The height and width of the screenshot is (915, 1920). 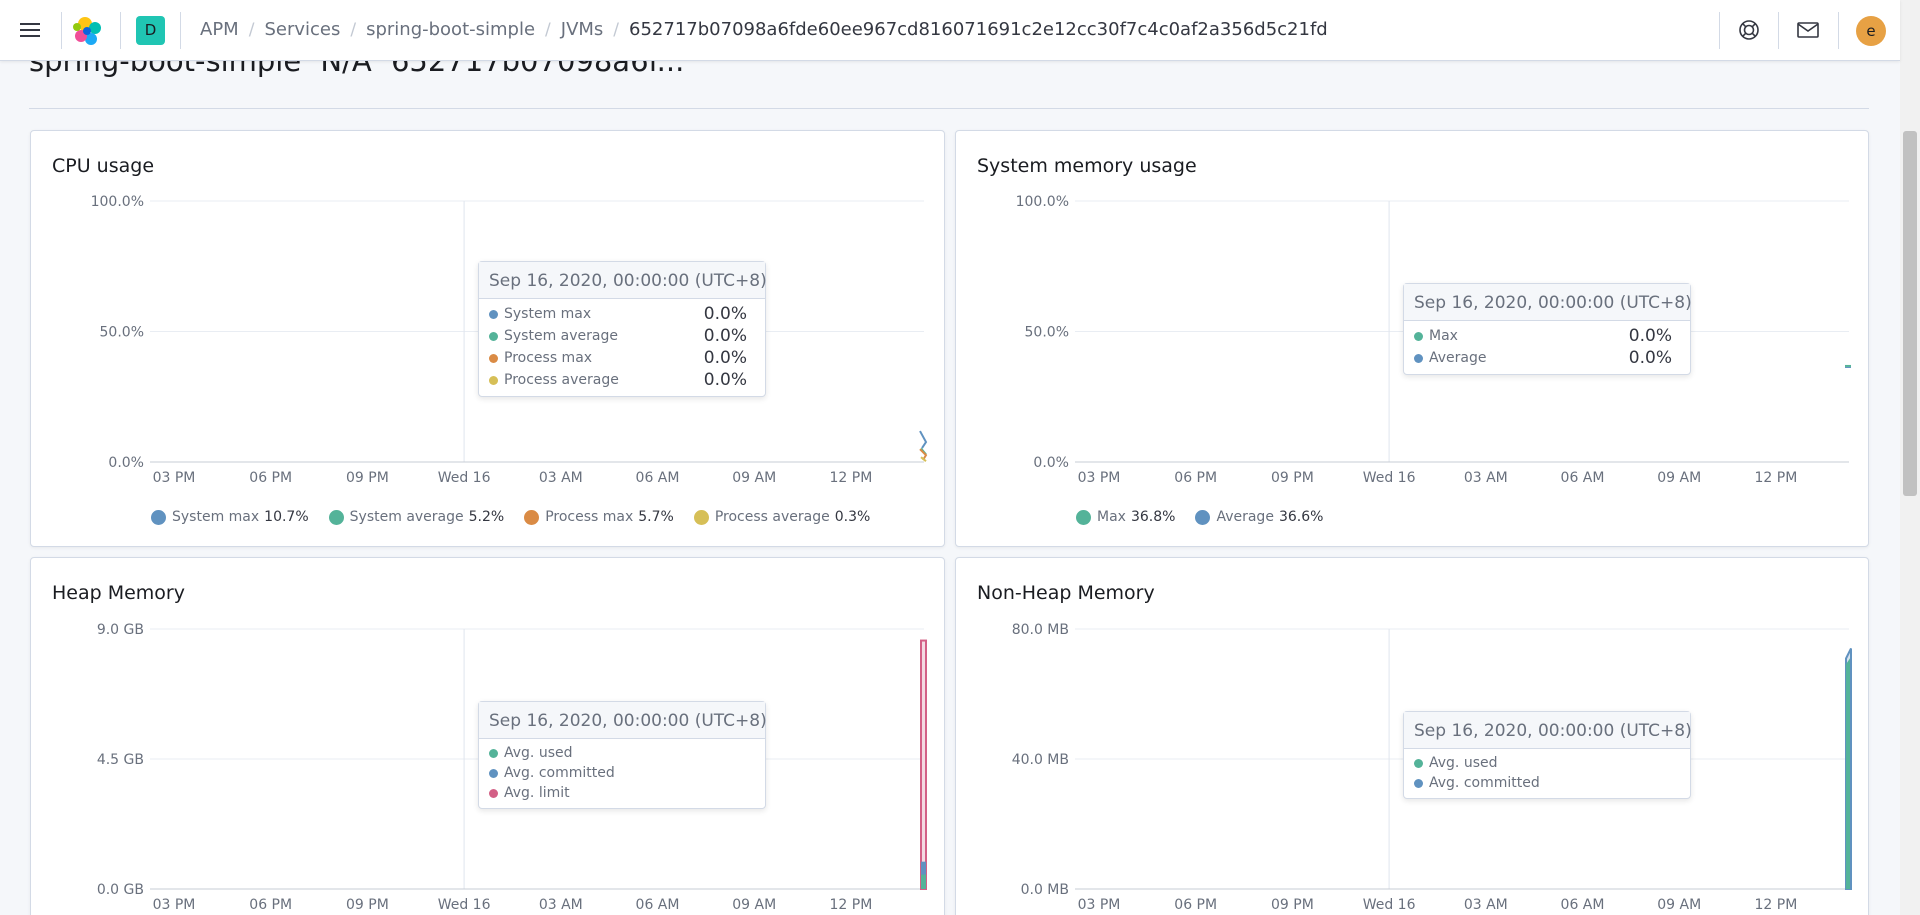 What do you see at coordinates (367, 905) in the screenshot?
I see `x-tick-label: 09 PM` at bounding box center [367, 905].